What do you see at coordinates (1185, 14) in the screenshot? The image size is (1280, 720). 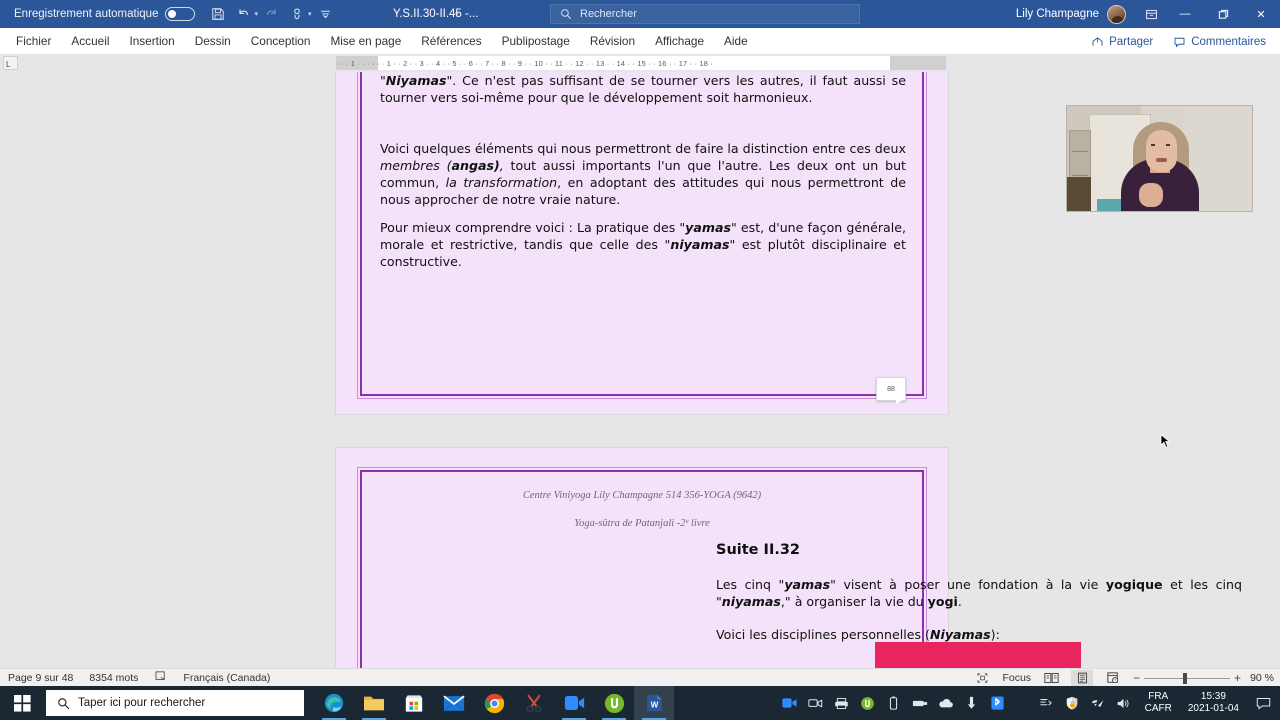 I see `minimize-button: —` at bounding box center [1185, 14].